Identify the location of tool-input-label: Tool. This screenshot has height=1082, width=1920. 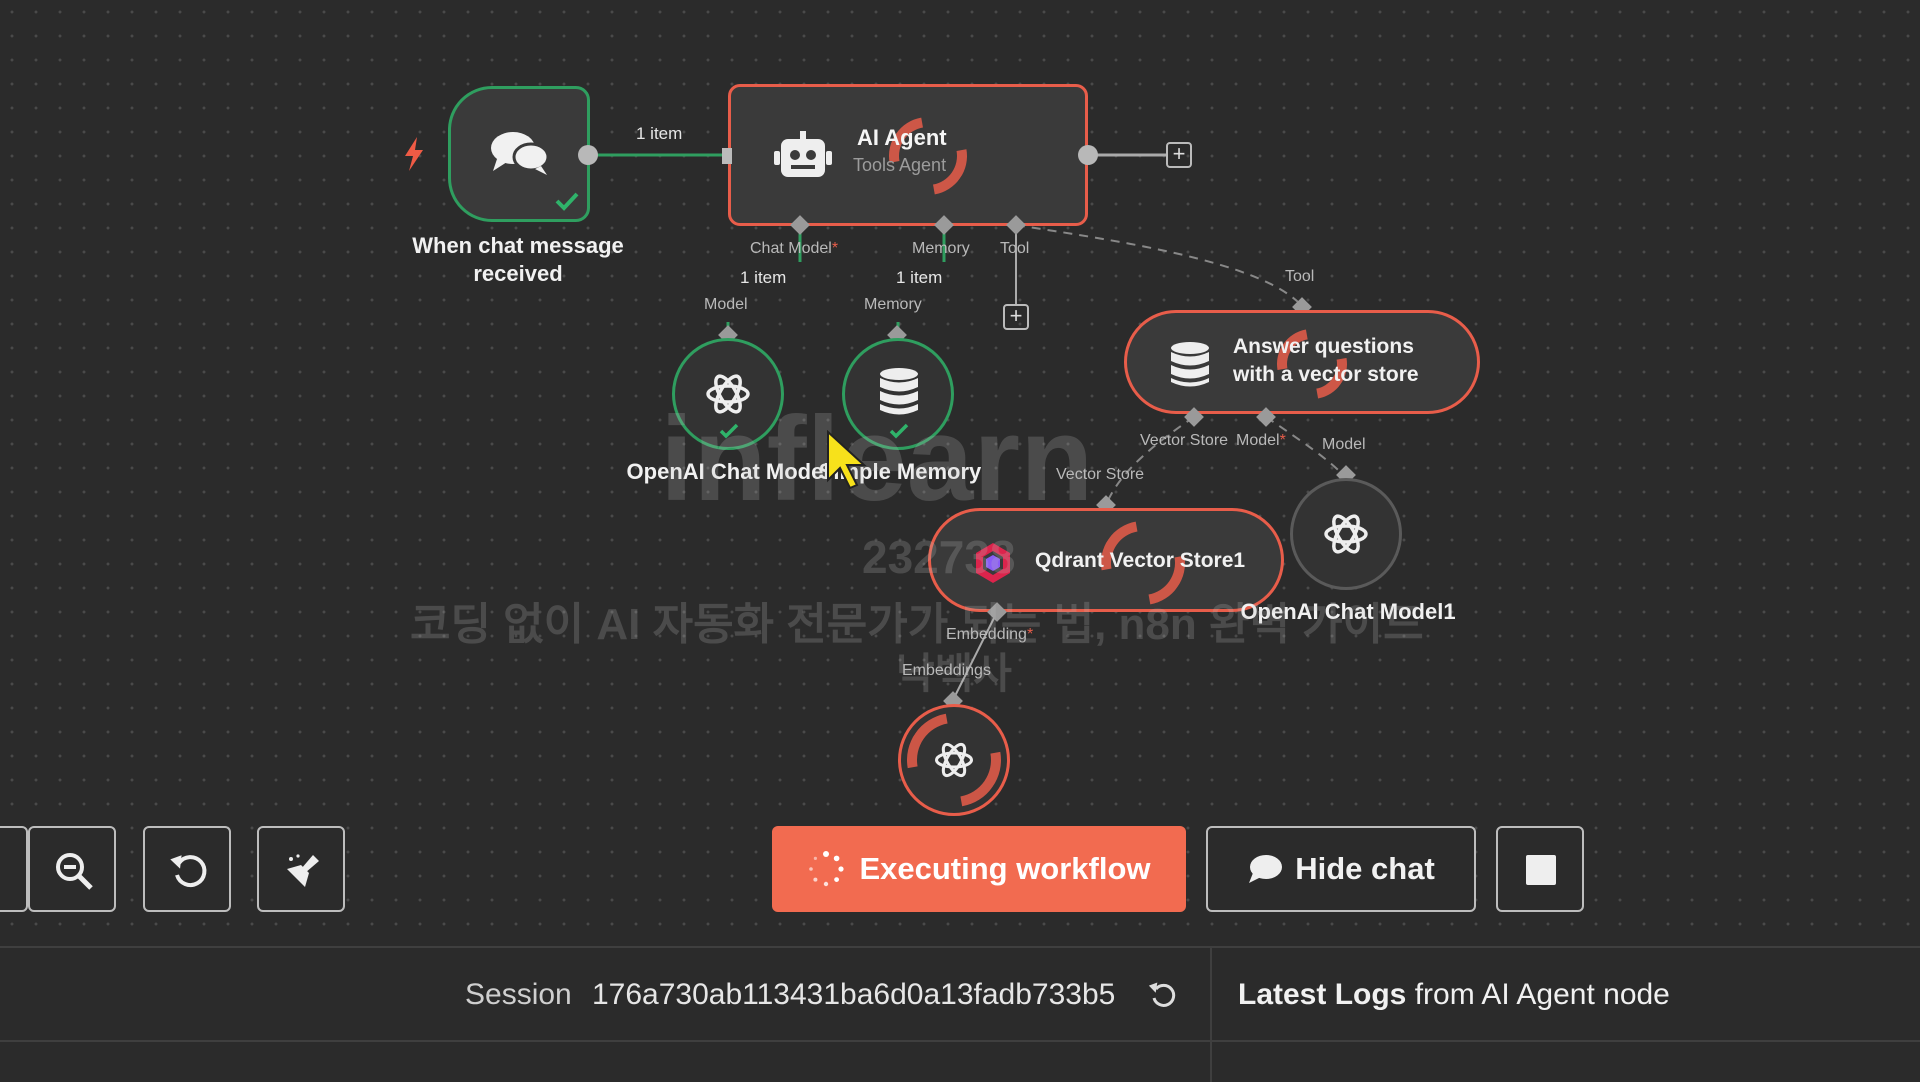
(1300, 276).